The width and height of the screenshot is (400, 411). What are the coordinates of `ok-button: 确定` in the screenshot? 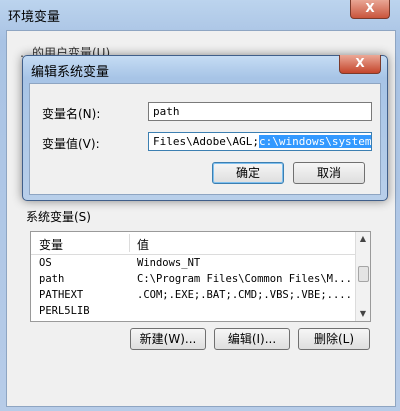 It's located at (248, 173).